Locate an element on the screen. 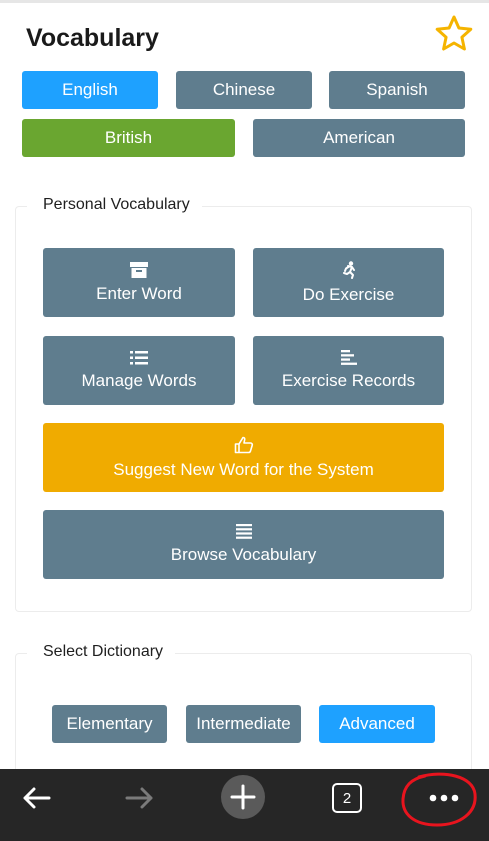  archive-box-icon is located at coordinates (139, 269).